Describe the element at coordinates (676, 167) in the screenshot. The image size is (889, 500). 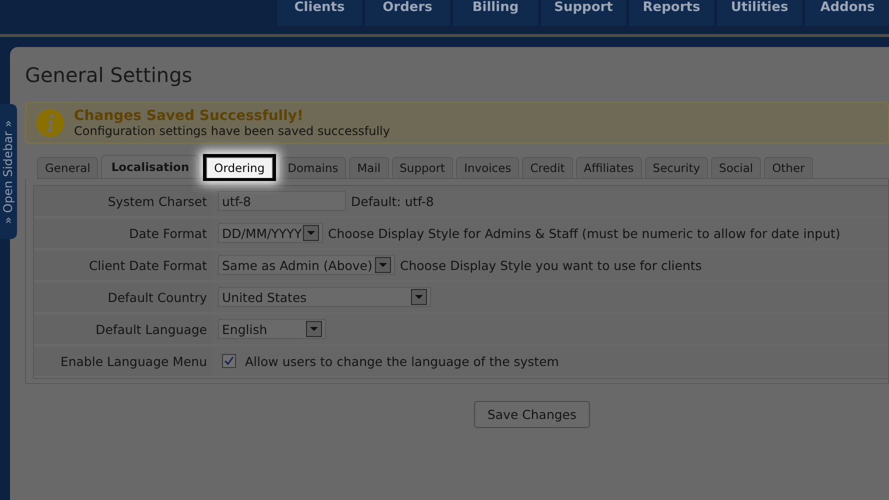
I see `settings-tab: Security` at that location.